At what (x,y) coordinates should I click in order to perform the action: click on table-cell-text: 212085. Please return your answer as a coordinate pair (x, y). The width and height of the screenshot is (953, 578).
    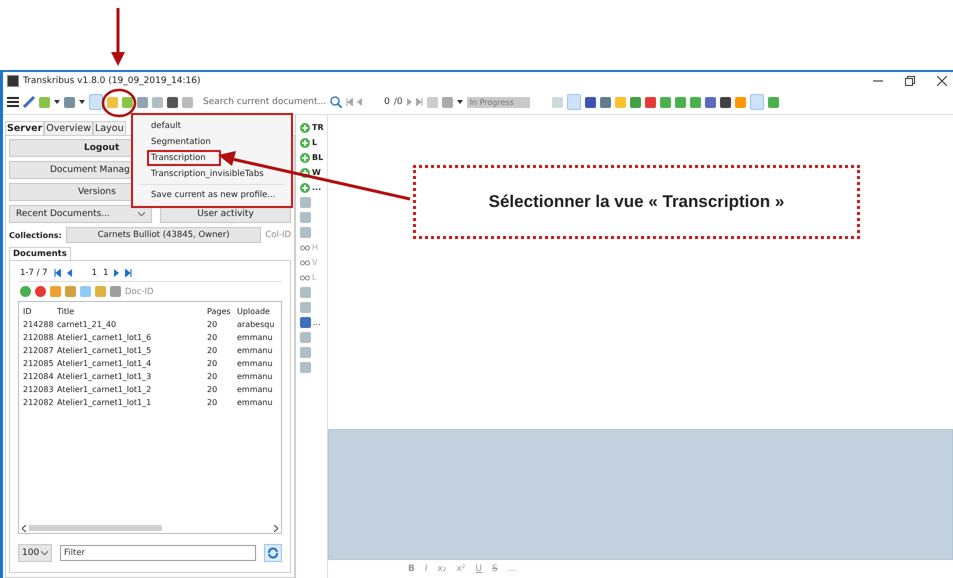
    Looking at the image, I should click on (39, 363).